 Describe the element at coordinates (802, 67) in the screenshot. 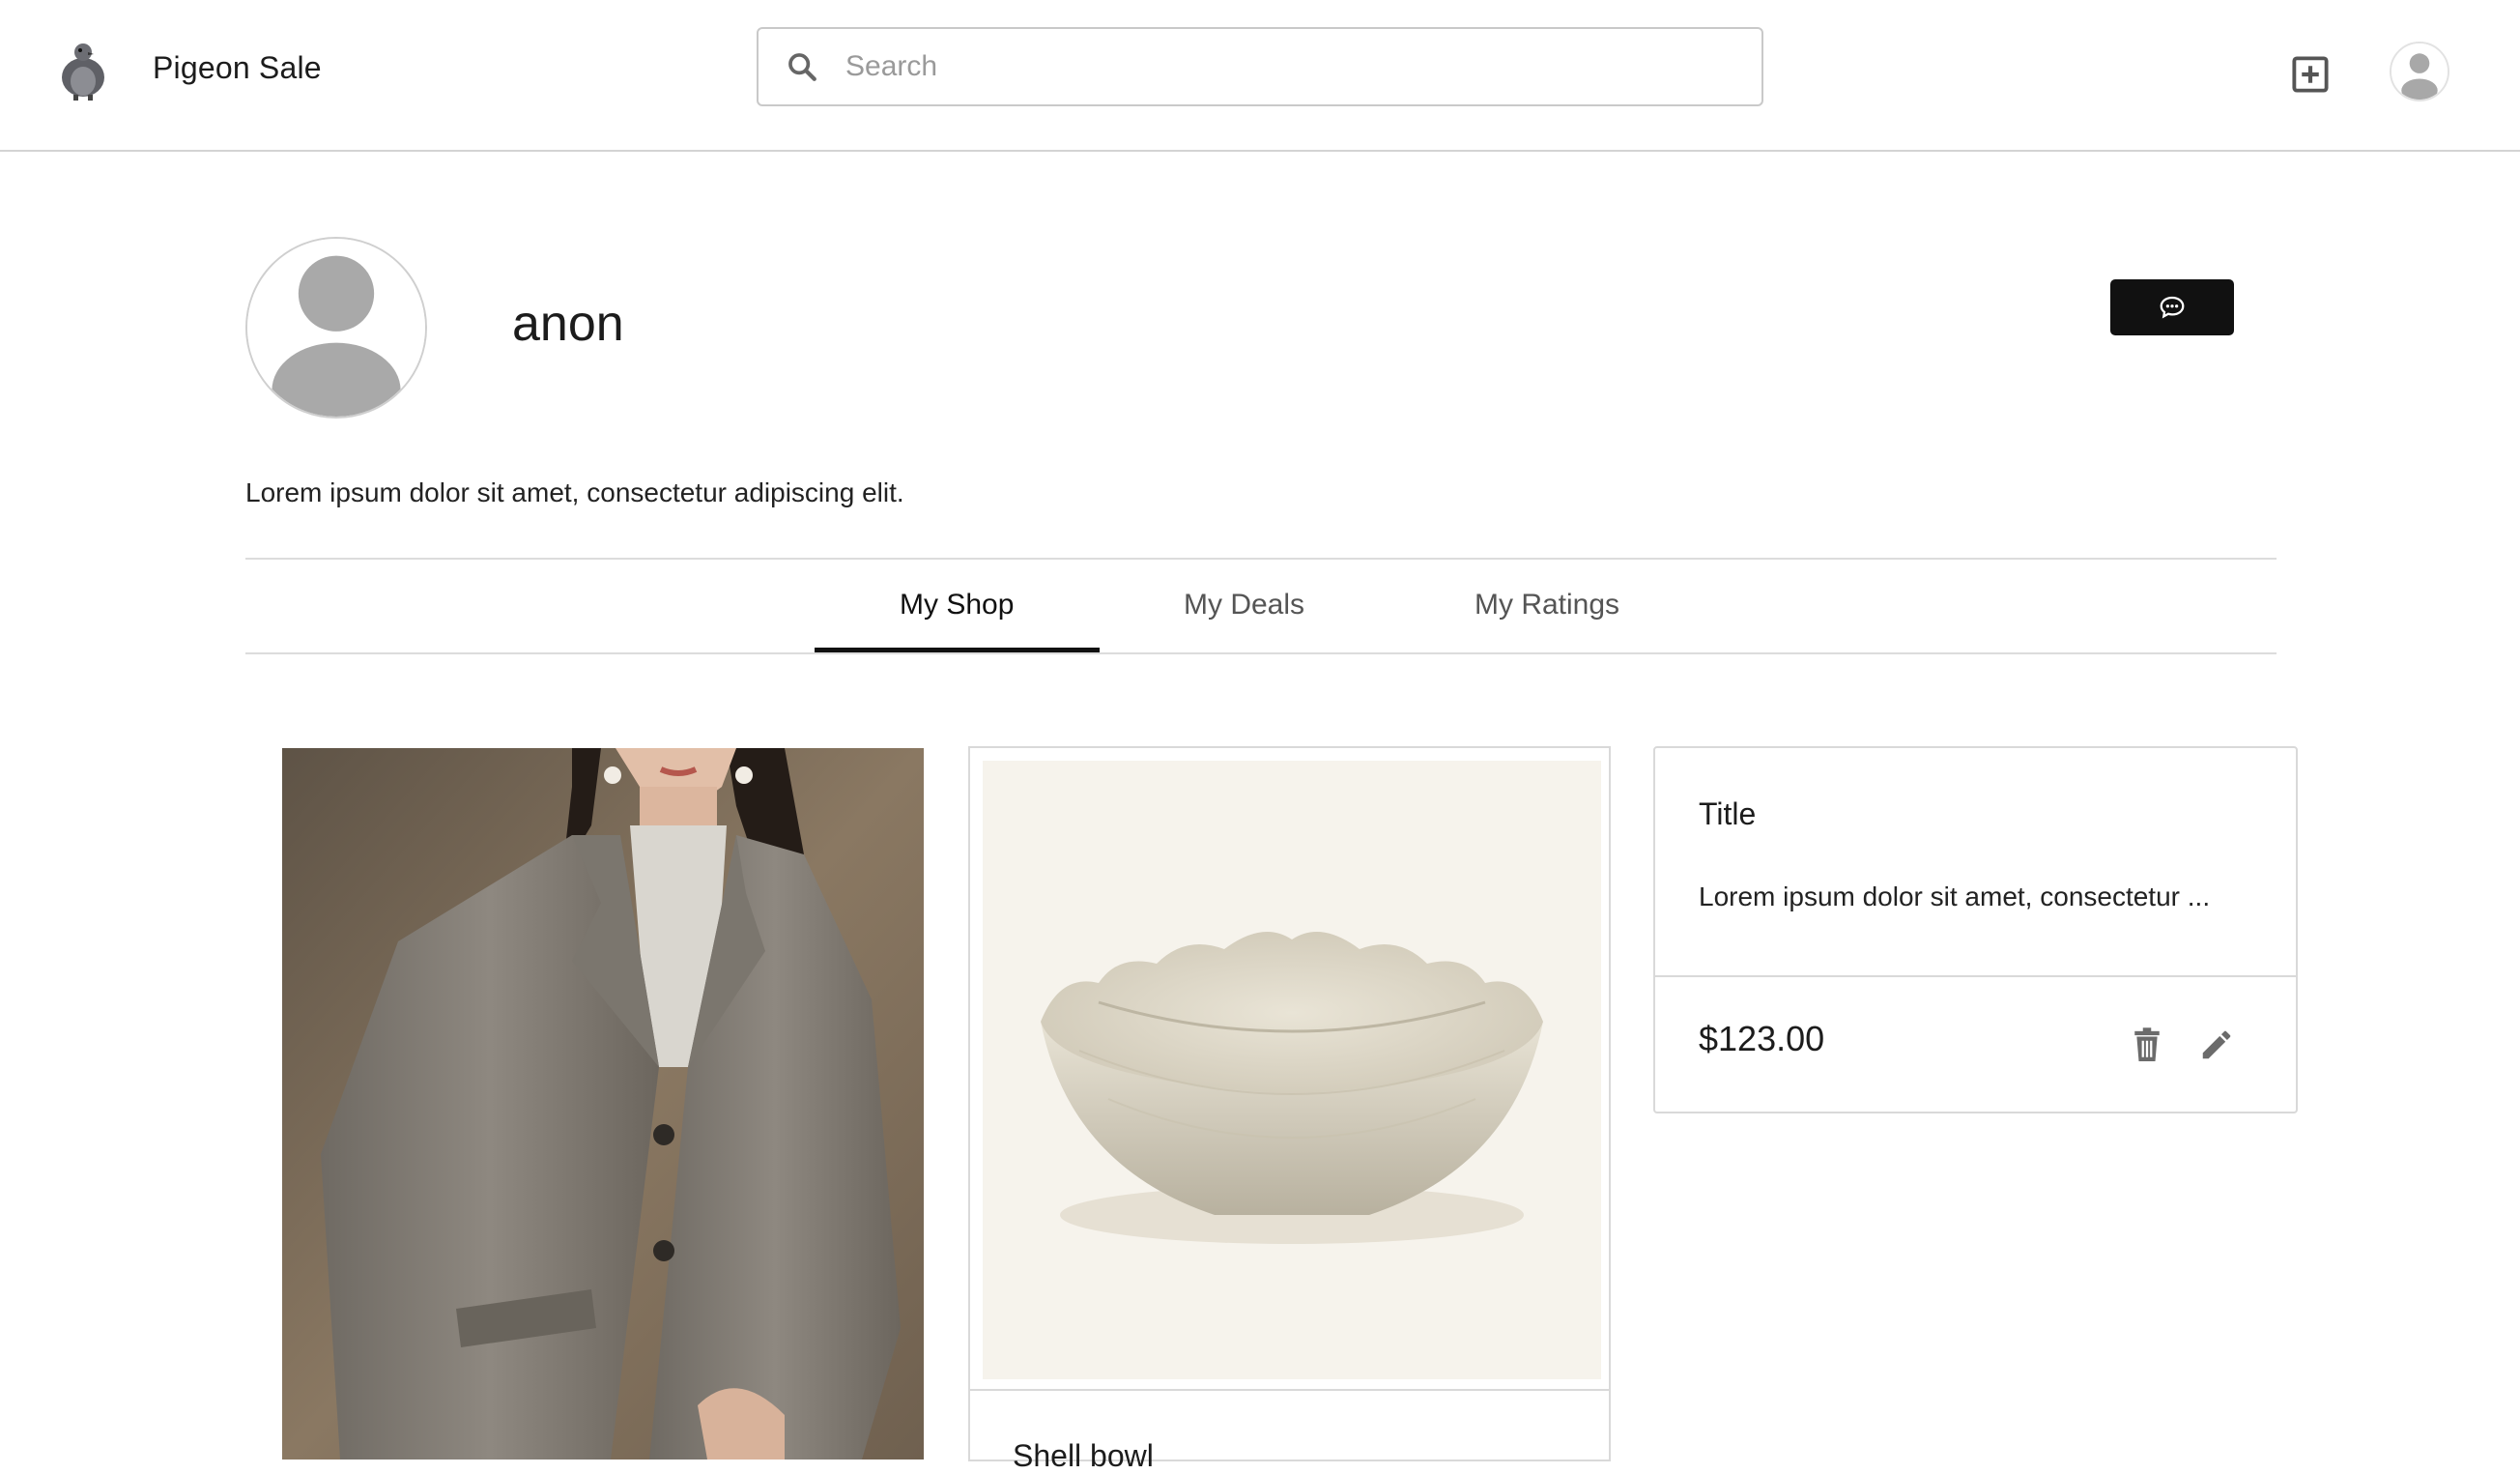

I see `search-icon` at that location.